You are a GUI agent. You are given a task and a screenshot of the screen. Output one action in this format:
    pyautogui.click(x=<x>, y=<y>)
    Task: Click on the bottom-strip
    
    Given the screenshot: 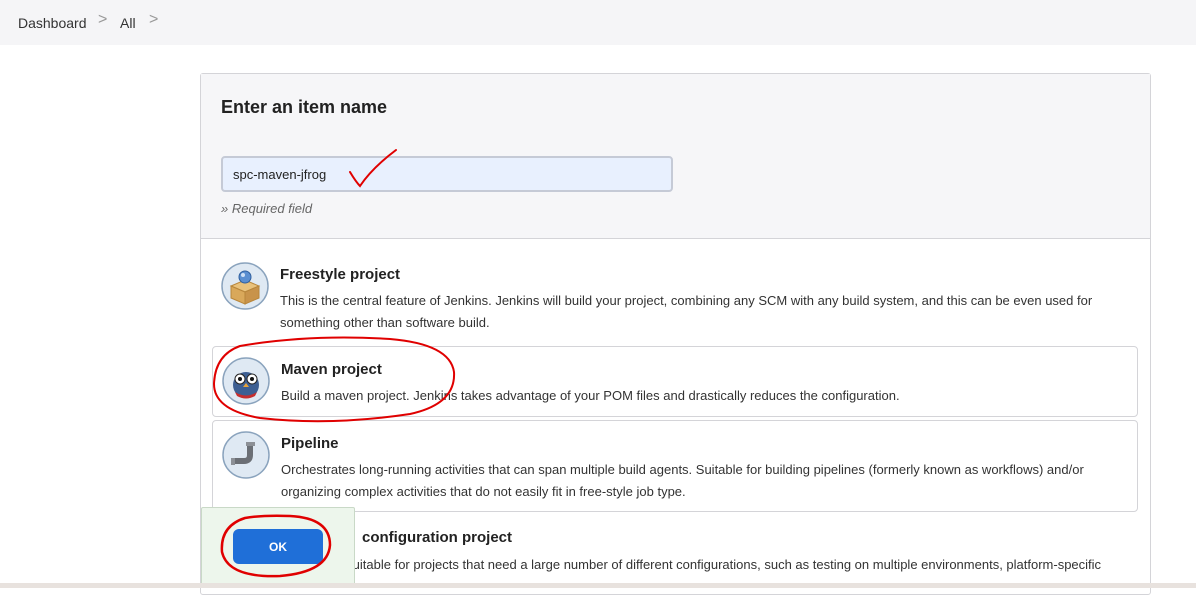 What is the action you would take?
    pyautogui.click(x=598, y=585)
    